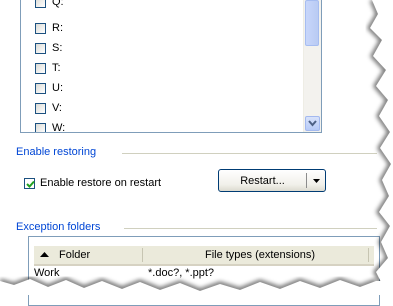 Image resolution: width=393 pixels, height=306 pixels. Describe the element at coordinates (49, 5) in the screenshot. I see `drive-item-q: Q:` at that location.